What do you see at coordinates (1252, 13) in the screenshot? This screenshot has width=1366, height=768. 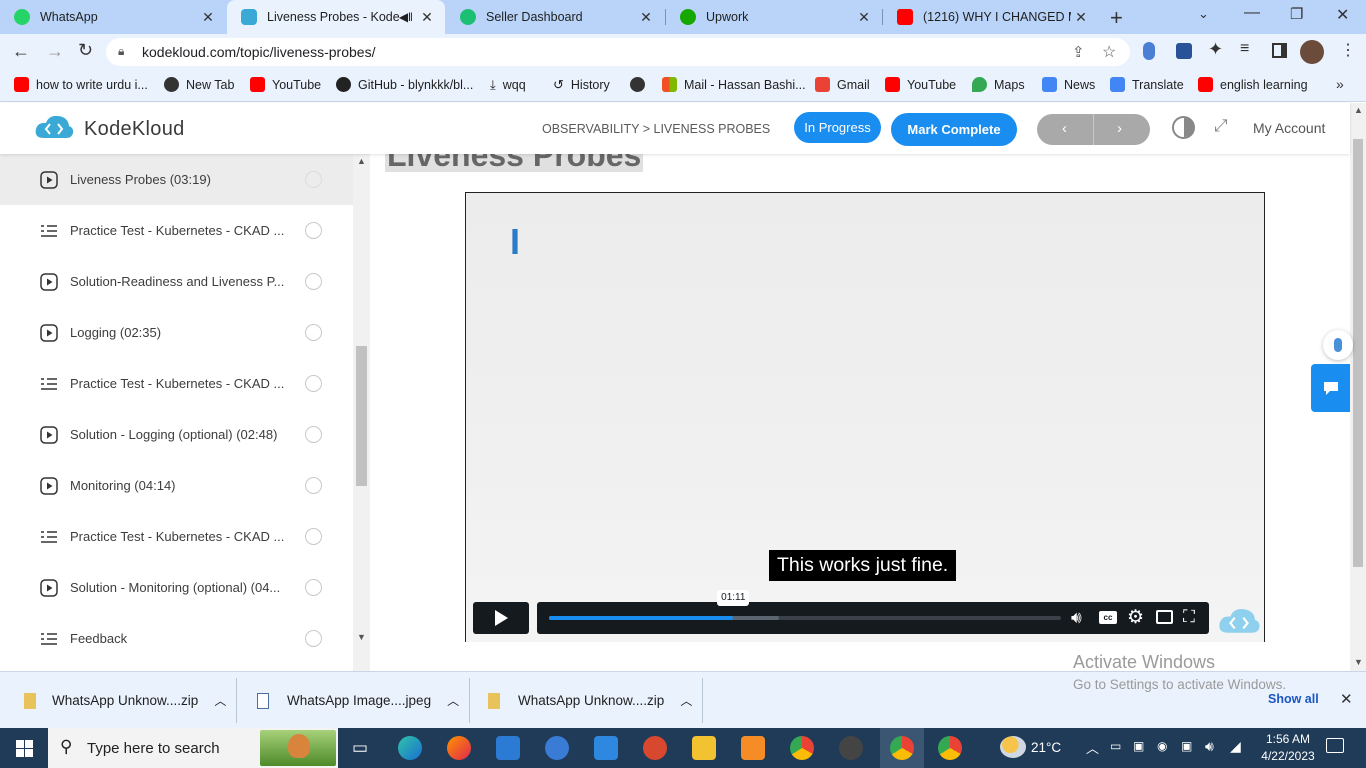 I see `minimize-icon: —` at bounding box center [1252, 13].